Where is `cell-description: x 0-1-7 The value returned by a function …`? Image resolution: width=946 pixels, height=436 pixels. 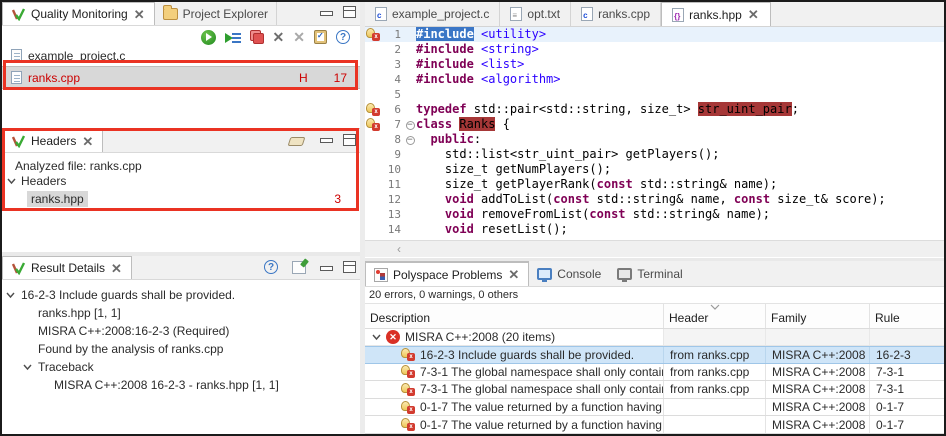
cell-description: x 0-1-7 The value returned by a function … is located at coordinates (514, 407).